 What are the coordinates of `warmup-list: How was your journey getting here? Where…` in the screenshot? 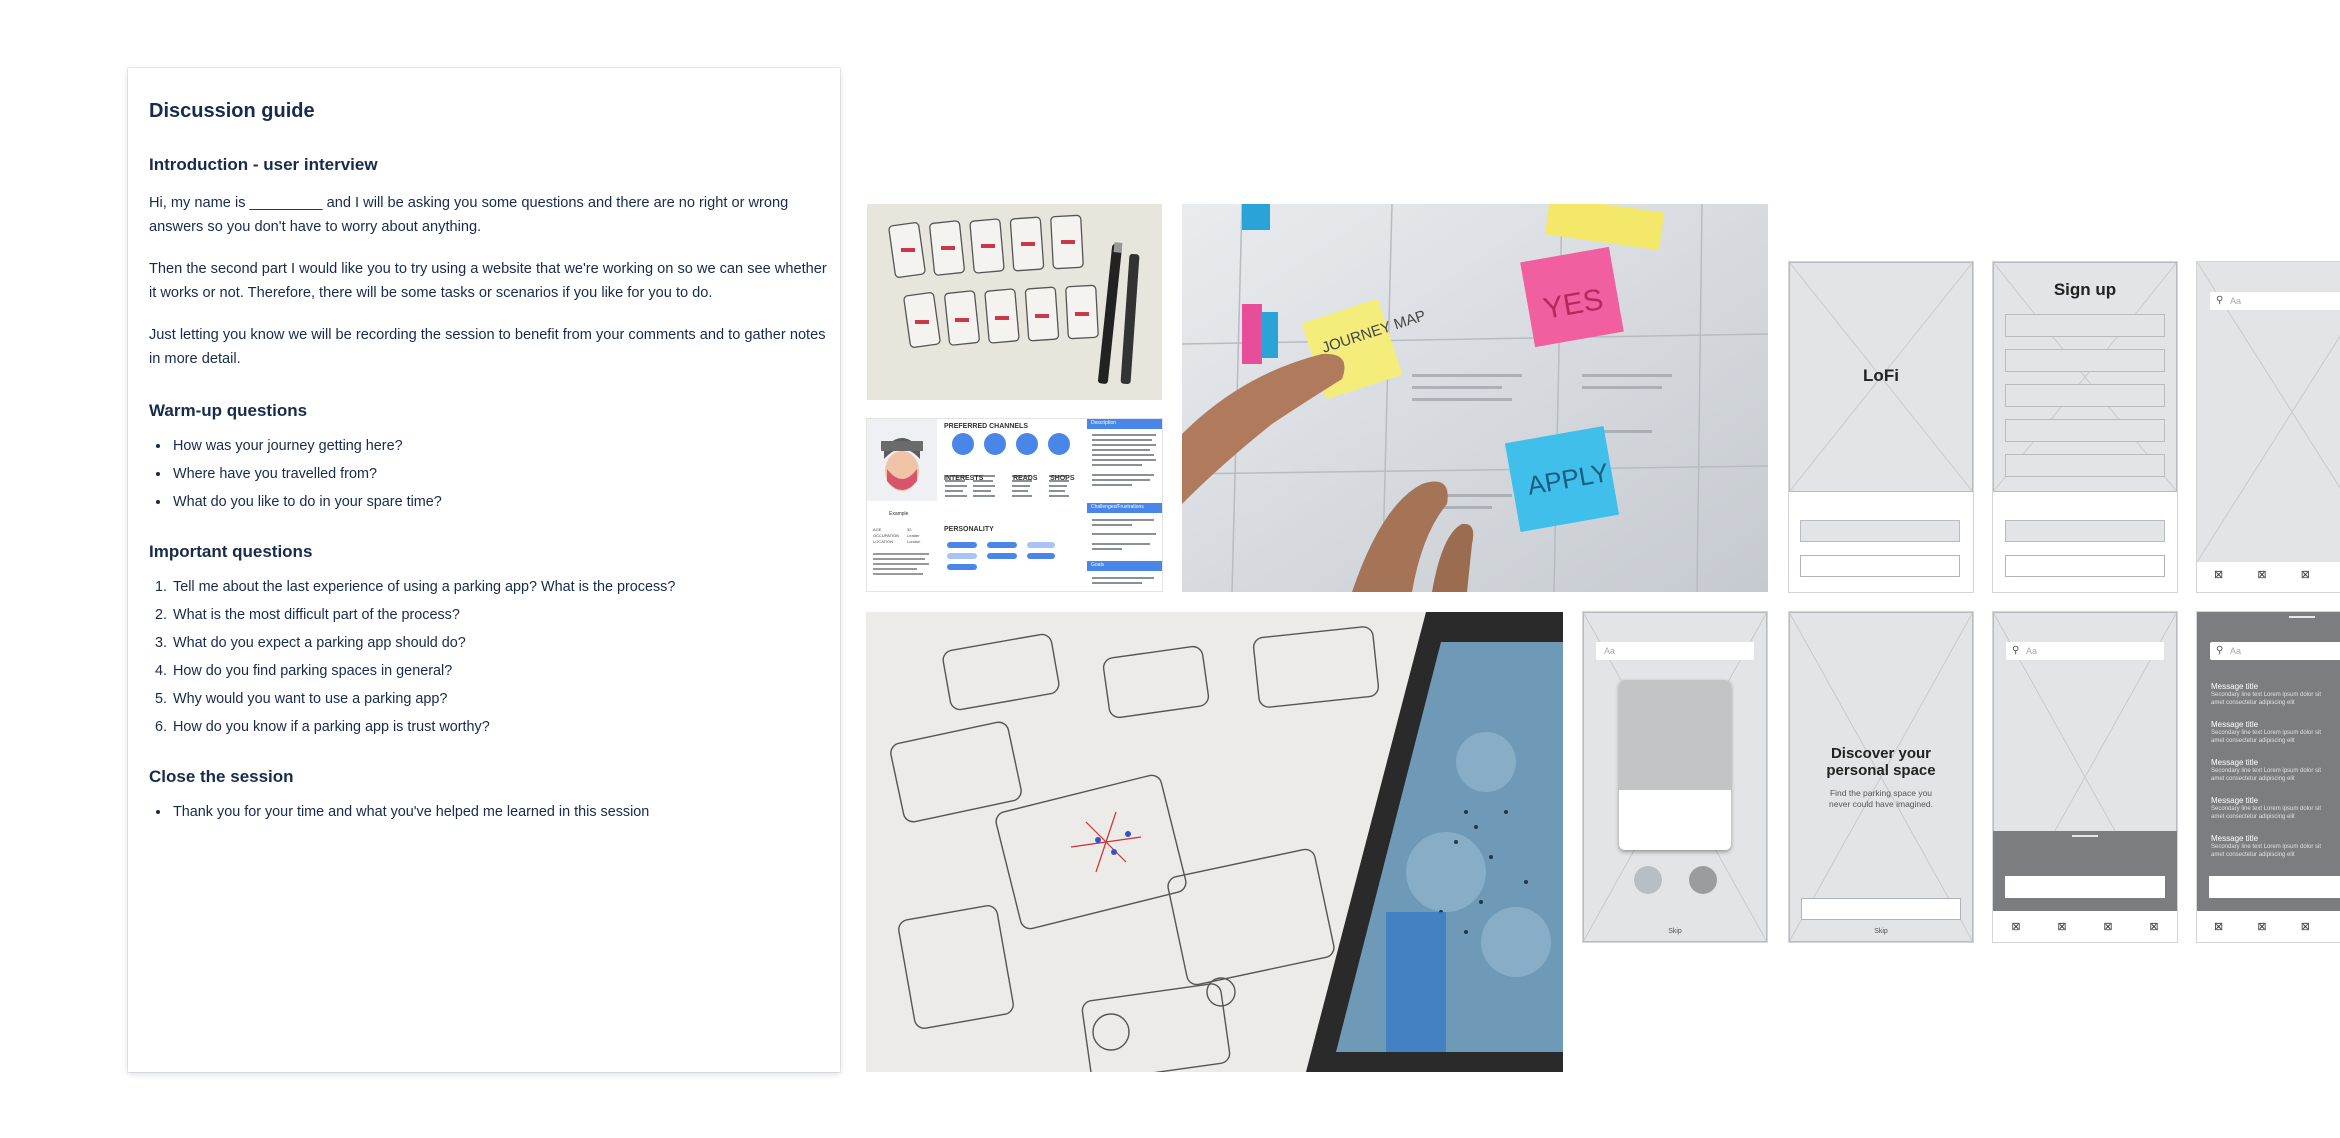 It's located at (488, 474).